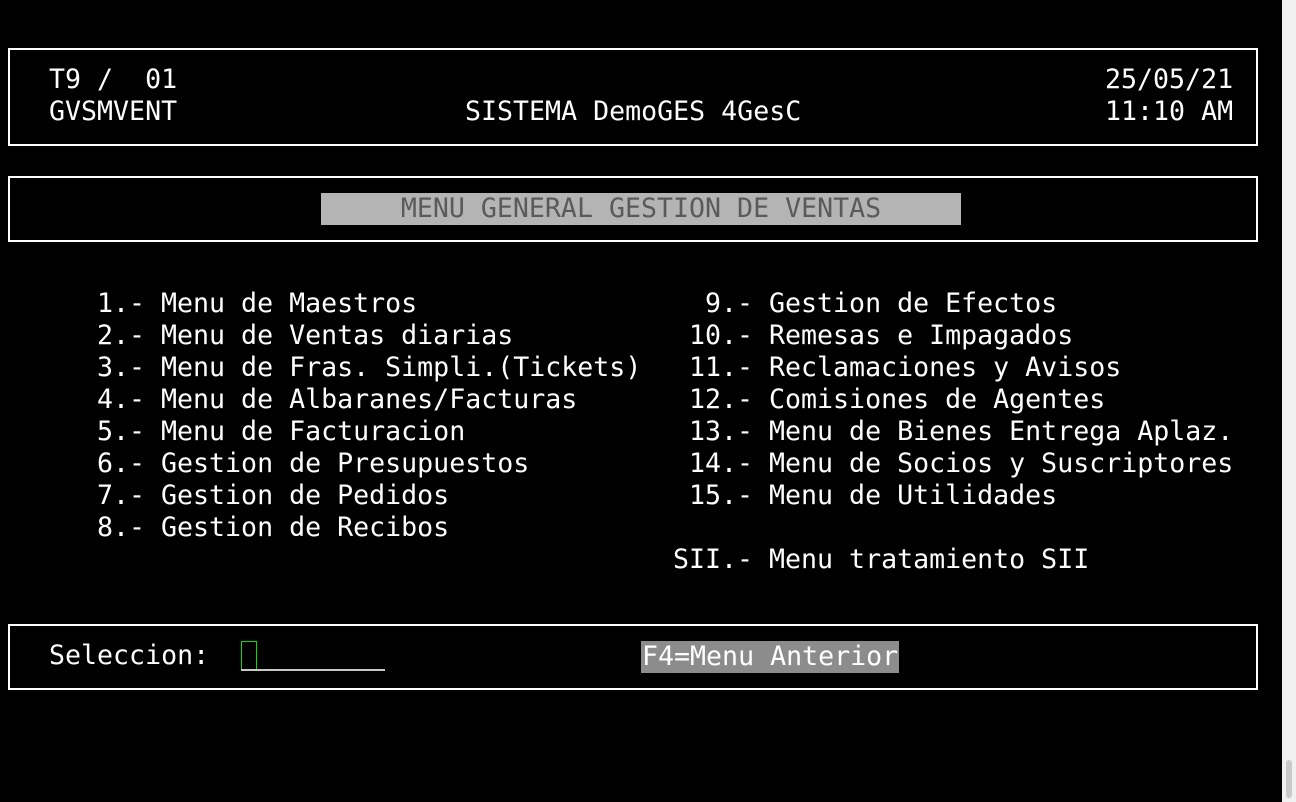  What do you see at coordinates (313, 432) in the screenshot?
I see `menu-item-5-label: Menu de Facturacion` at bounding box center [313, 432].